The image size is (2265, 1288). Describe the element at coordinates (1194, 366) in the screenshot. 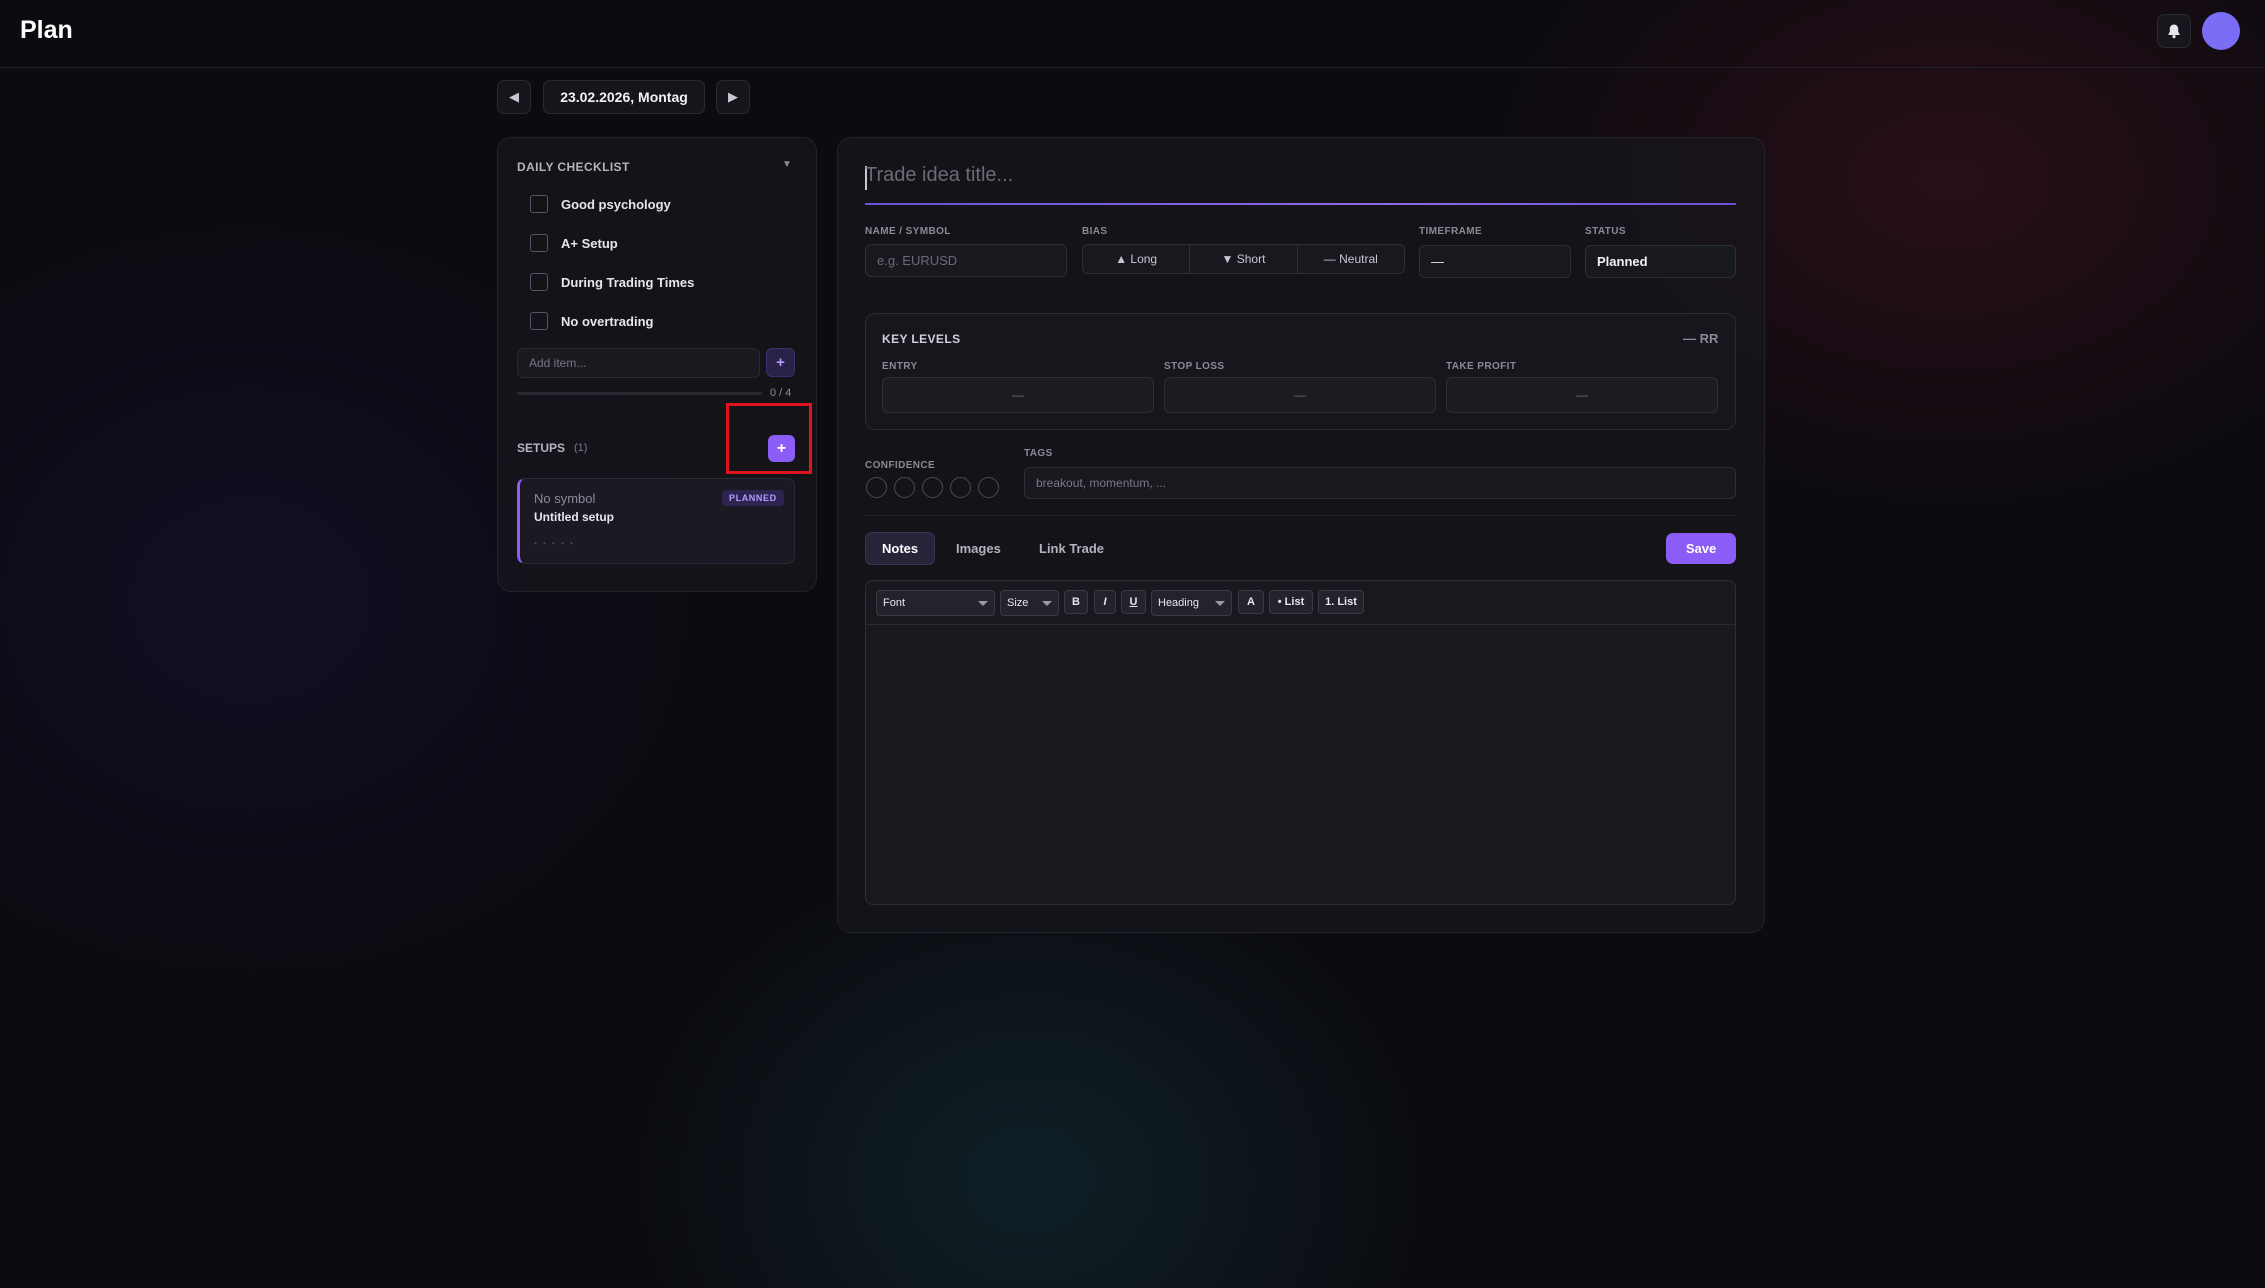

I see `stop-loss-label: STOP LOSS` at that location.